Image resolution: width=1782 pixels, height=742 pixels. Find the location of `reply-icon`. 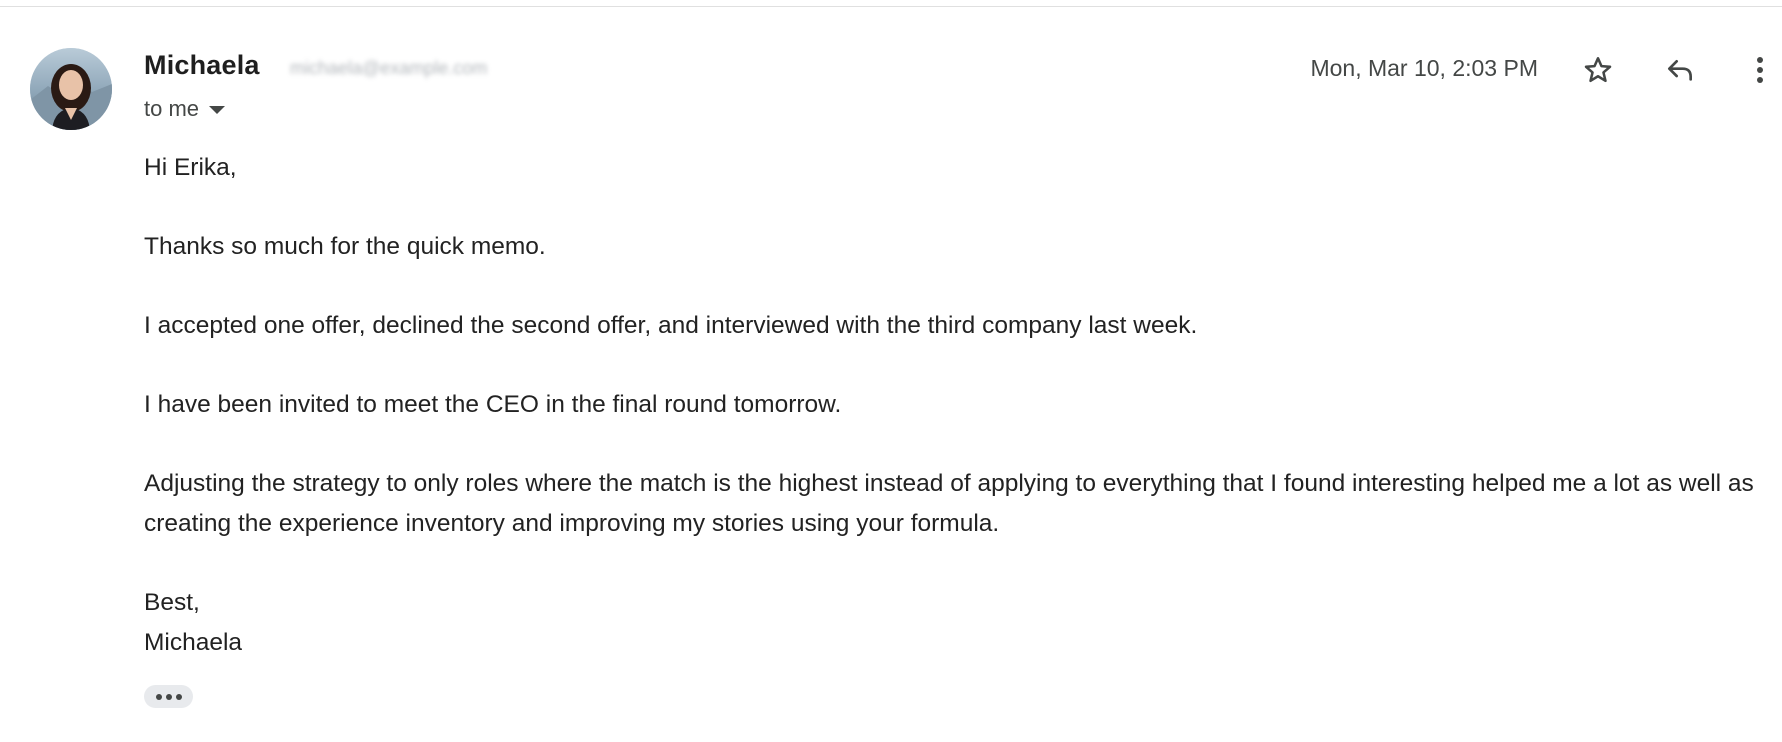

reply-icon is located at coordinates (1680, 70).